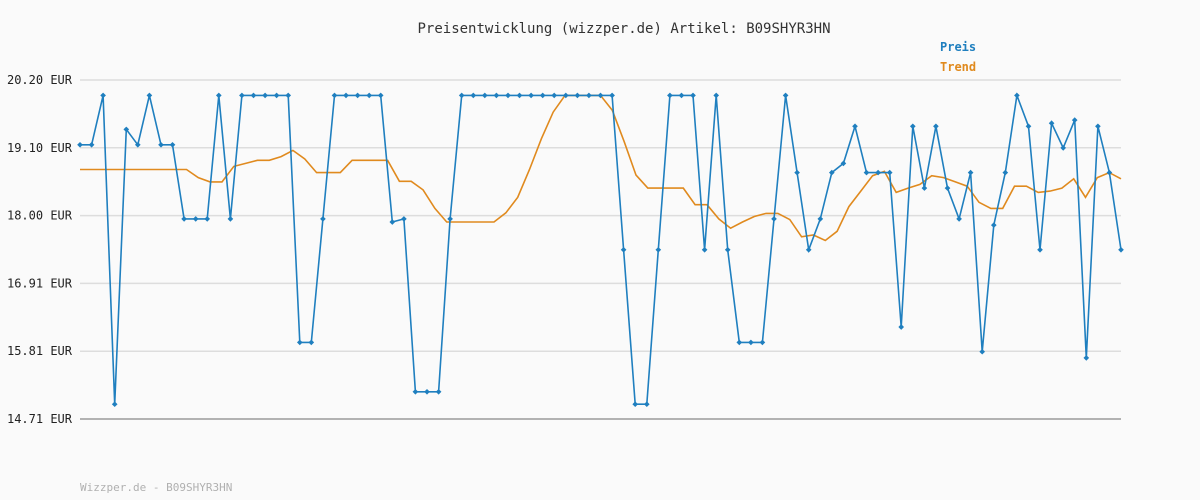 This screenshot has height=500, width=1200. I want to click on footer-source: Wizzper.de - B09SHYR3HN, so click(156, 487).